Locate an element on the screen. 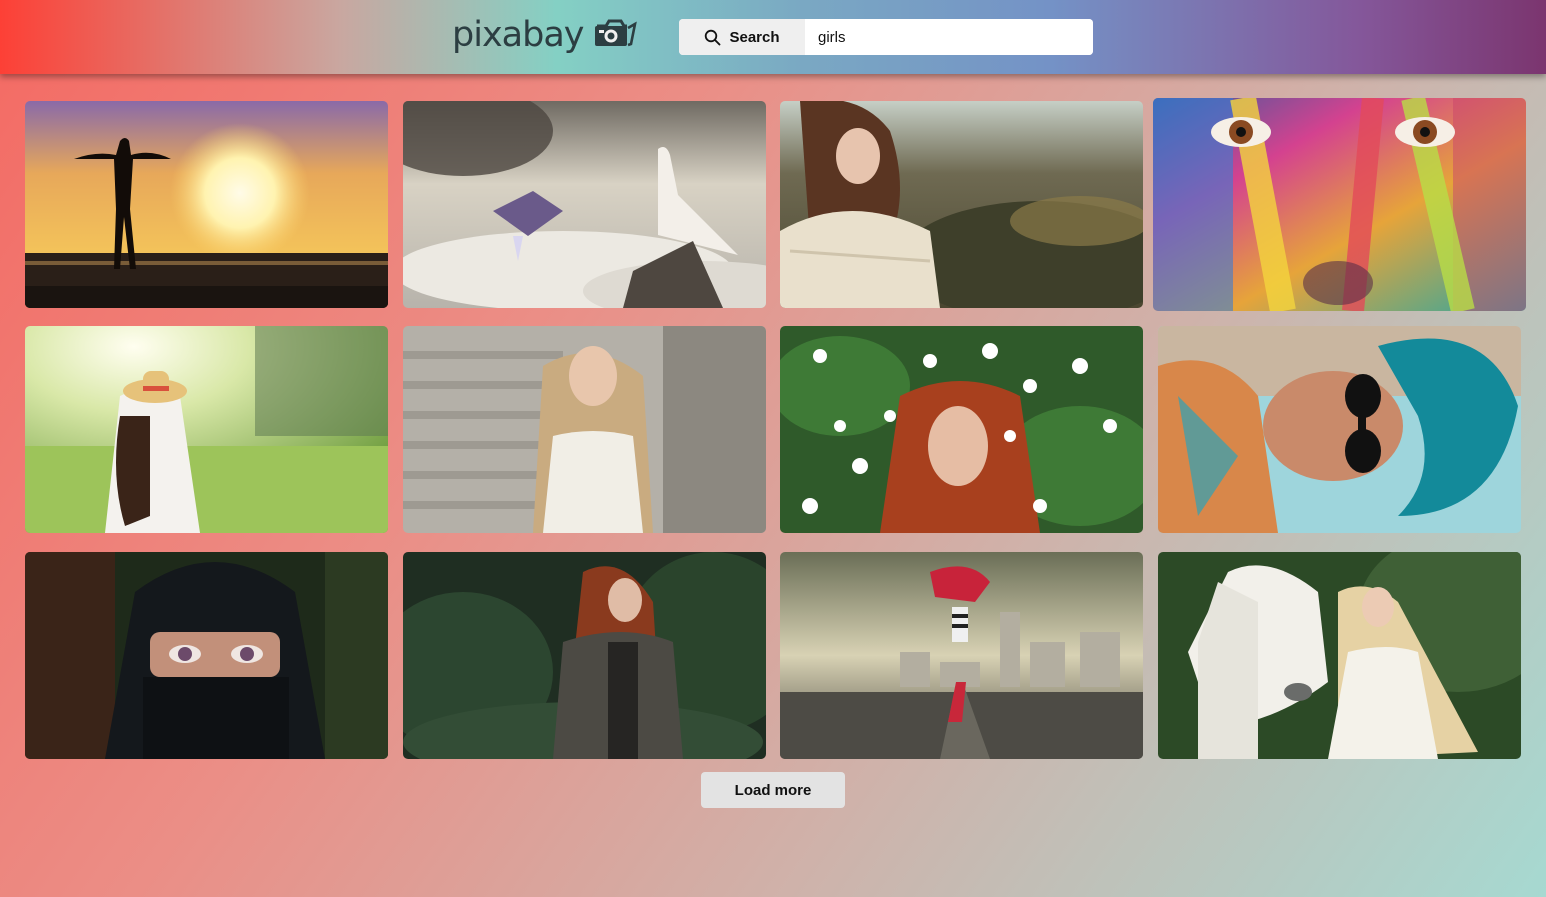 The width and height of the screenshot is (1546, 897). gallery-image-girl-shawl-forest is located at coordinates (961, 204).